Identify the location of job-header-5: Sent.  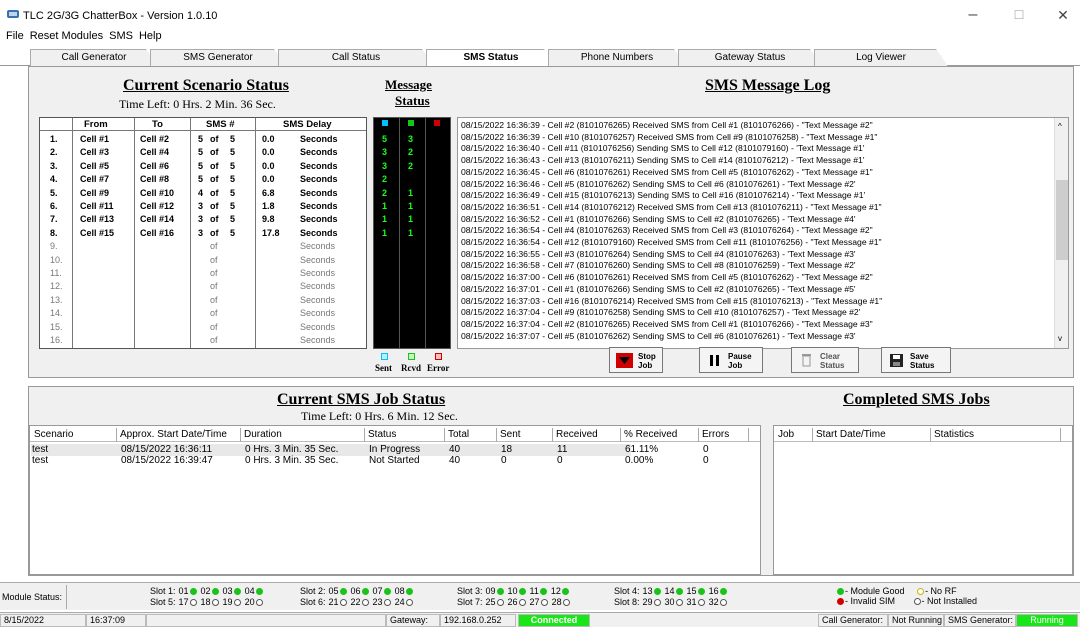
(510, 434).